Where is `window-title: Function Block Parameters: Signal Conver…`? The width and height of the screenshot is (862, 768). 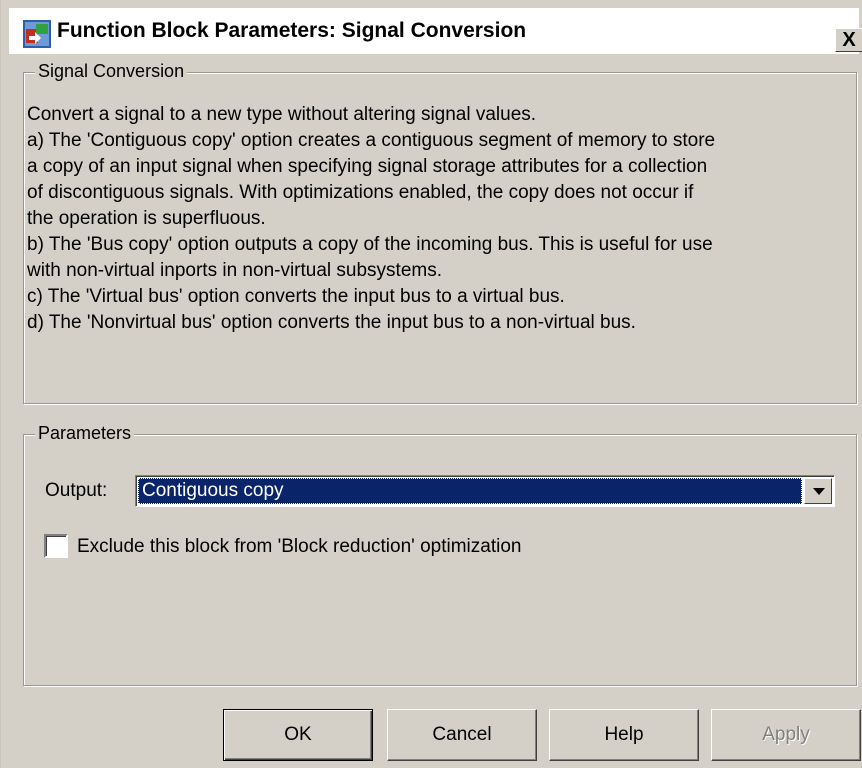
window-title: Function Block Parameters: Signal Conver… is located at coordinates (292, 30).